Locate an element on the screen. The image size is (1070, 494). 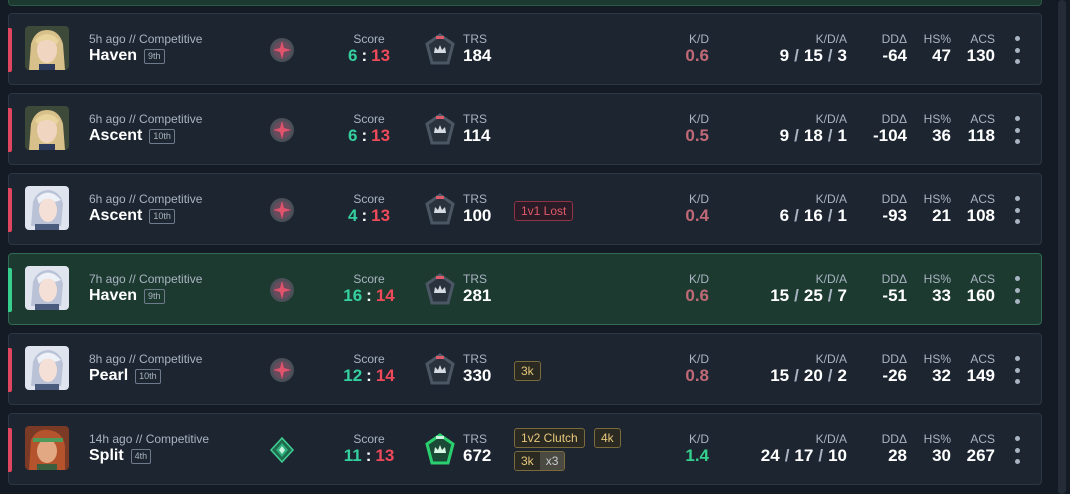
damage-delta-value: -93 is located at coordinates (894, 215).